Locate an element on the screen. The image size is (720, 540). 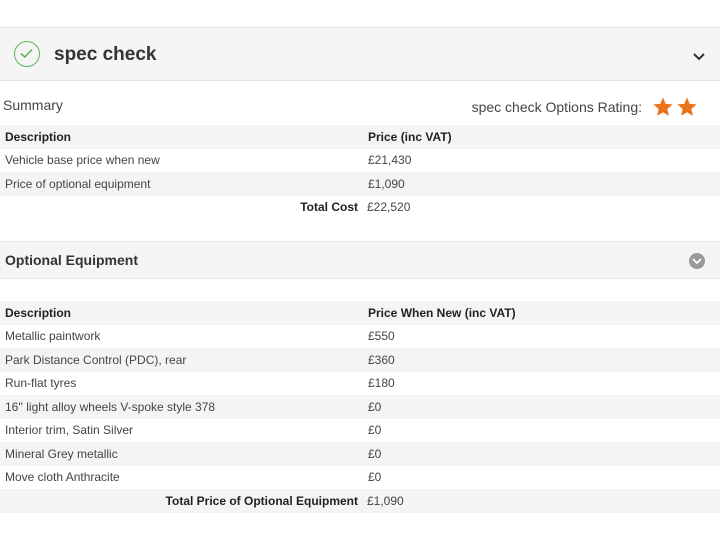
table-row: Run-flat tyres £180 is located at coordinates (360, 384).